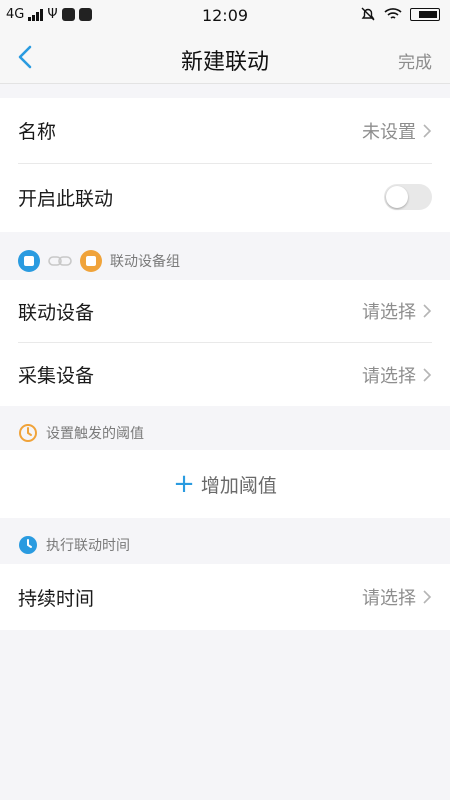 The height and width of the screenshot is (800, 450). I want to click on plus-icon: +, so click(184, 484).